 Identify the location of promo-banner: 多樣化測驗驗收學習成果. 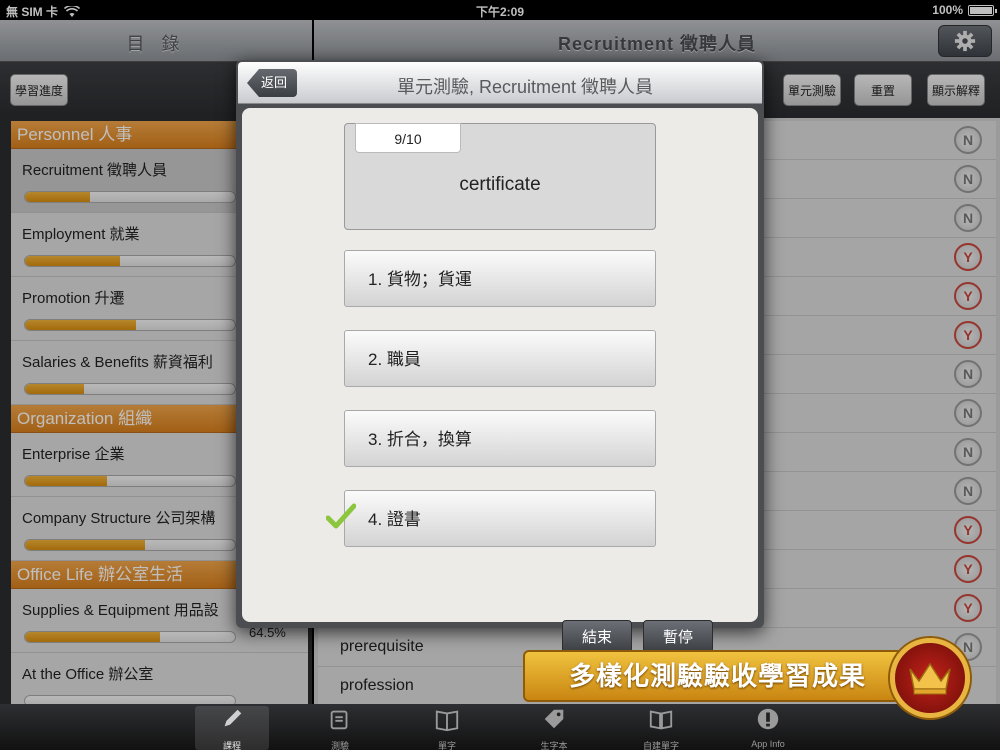
(713, 676).